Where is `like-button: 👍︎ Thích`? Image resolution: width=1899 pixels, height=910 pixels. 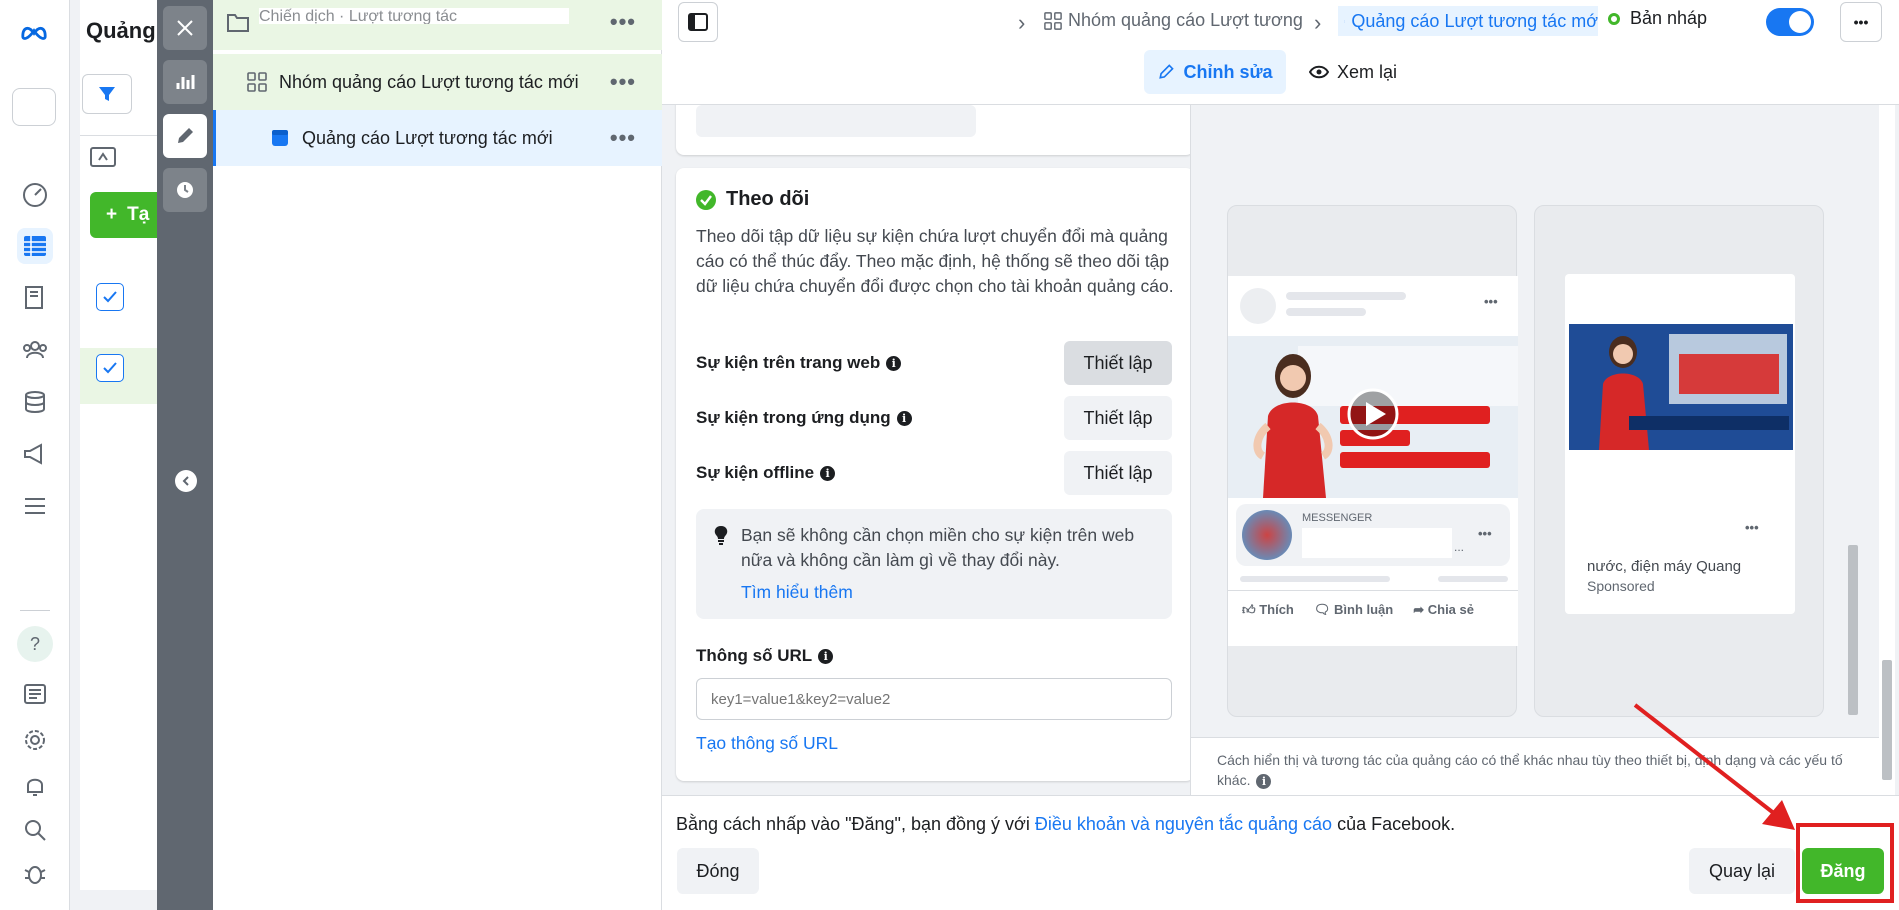
like-button: 👍︎ Thích is located at coordinates (1268, 609).